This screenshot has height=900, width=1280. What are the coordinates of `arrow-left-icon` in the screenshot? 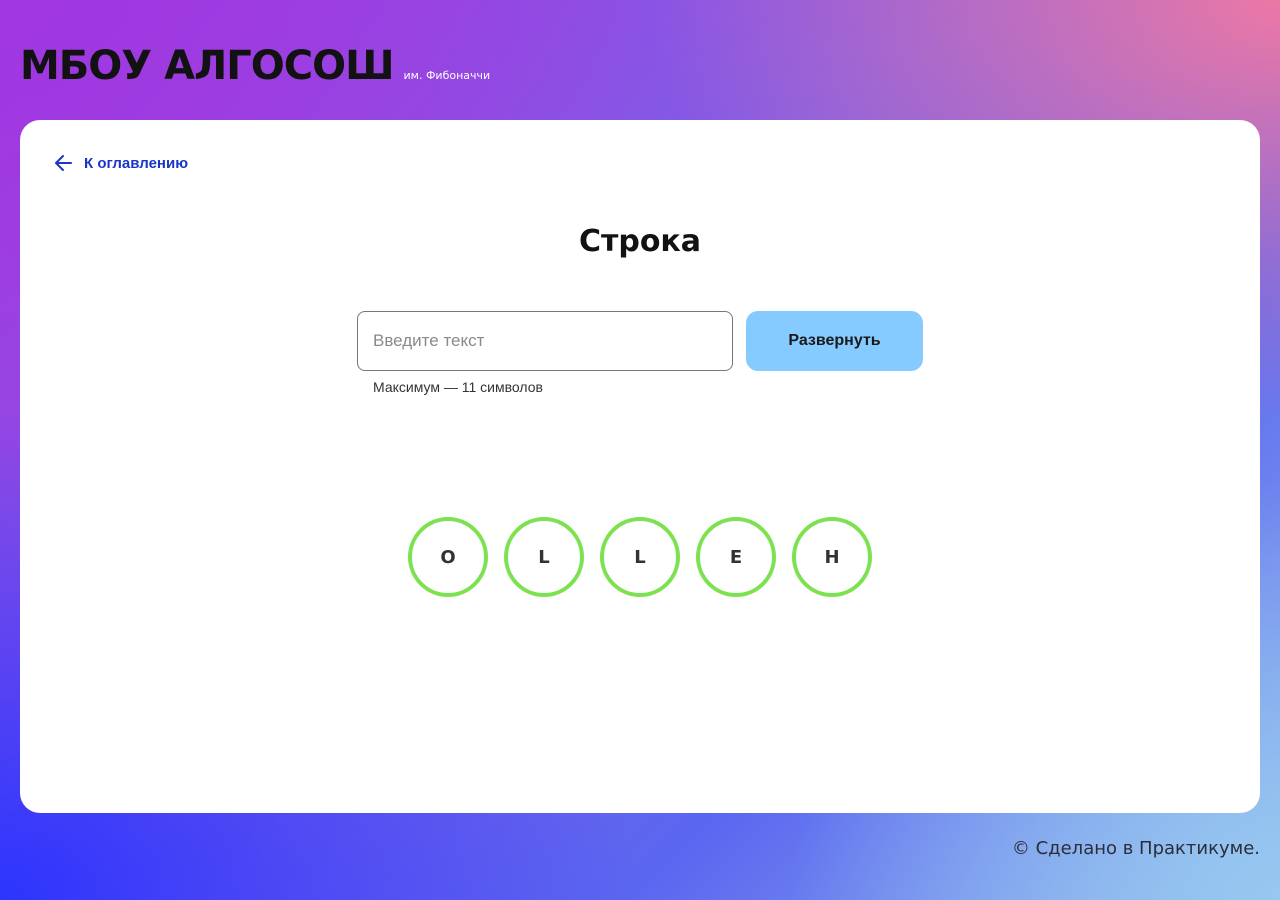 It's located at (63, 163).